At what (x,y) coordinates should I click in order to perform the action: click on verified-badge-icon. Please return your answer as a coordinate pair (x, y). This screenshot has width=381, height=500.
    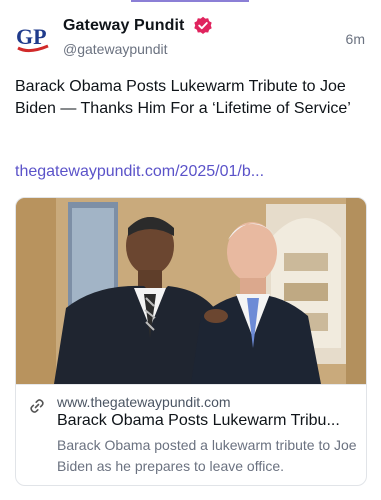
    Looking at the image, I should click on (203, 25).